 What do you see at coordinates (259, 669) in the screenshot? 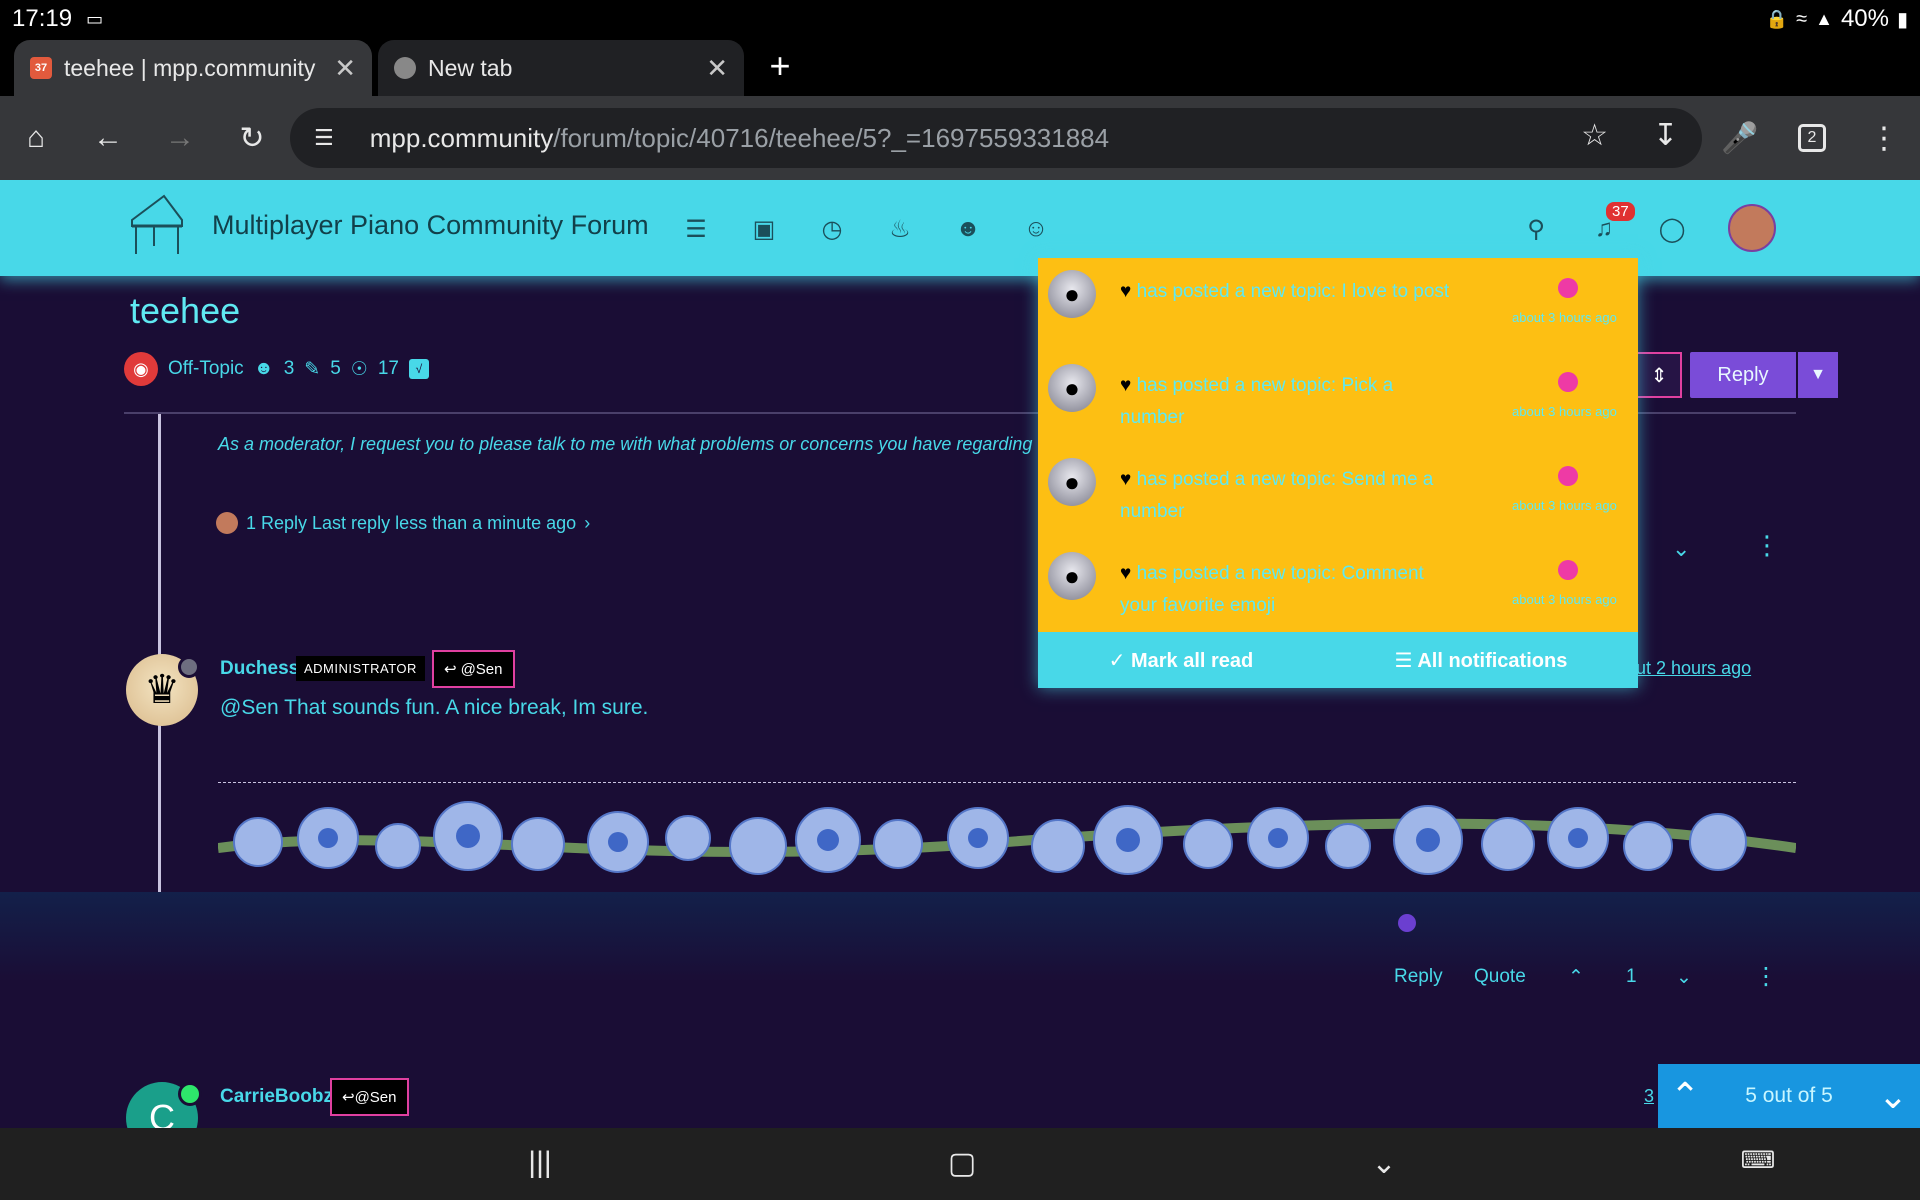
I see `post-author: Duchess` at bounding box center [259, 669].